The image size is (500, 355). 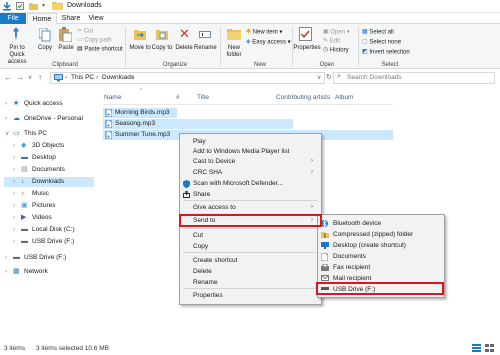 I want to click on nav-item: › ◆ 3D Objects, so click(x=49, y=146).